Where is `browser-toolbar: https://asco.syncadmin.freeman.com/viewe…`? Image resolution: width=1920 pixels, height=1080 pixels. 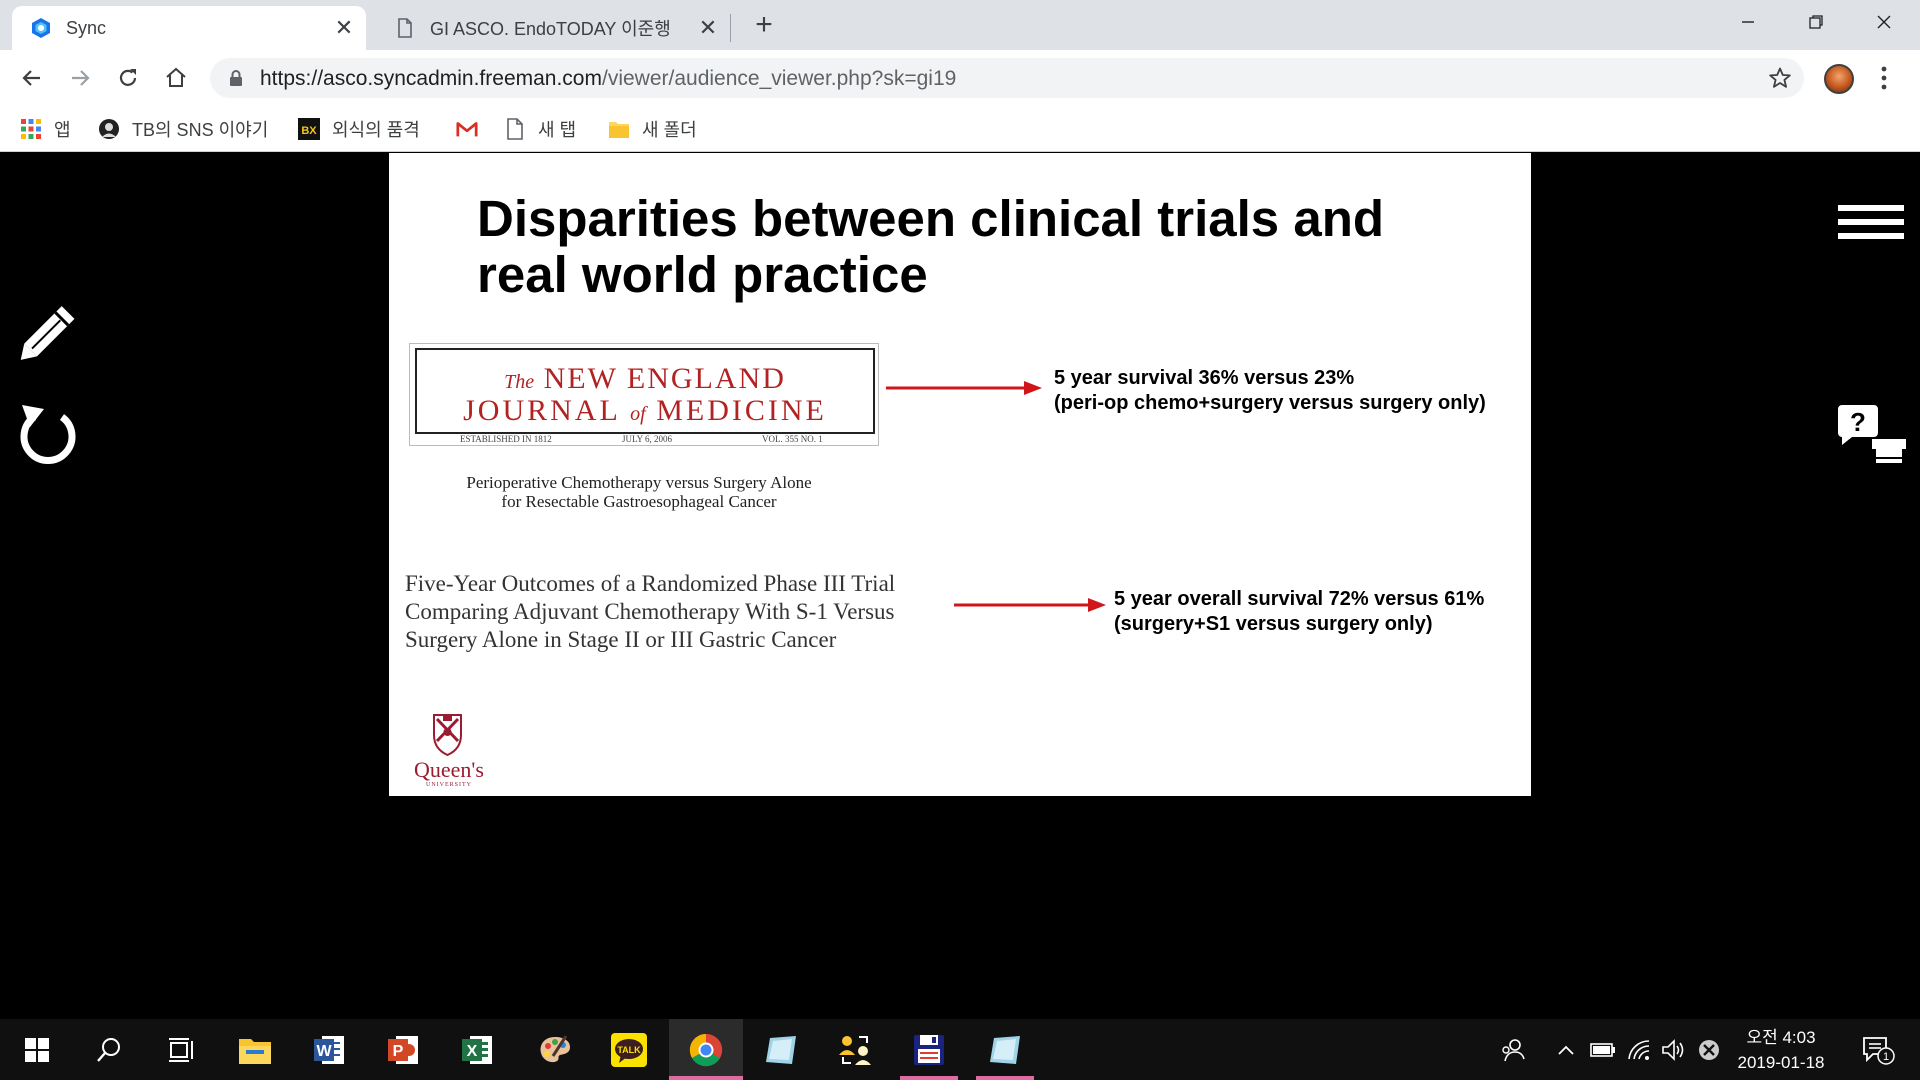
browser-toolbar: https://asco.syncadmin.freeman.com/viewe… is located at coordinates (960, 78).